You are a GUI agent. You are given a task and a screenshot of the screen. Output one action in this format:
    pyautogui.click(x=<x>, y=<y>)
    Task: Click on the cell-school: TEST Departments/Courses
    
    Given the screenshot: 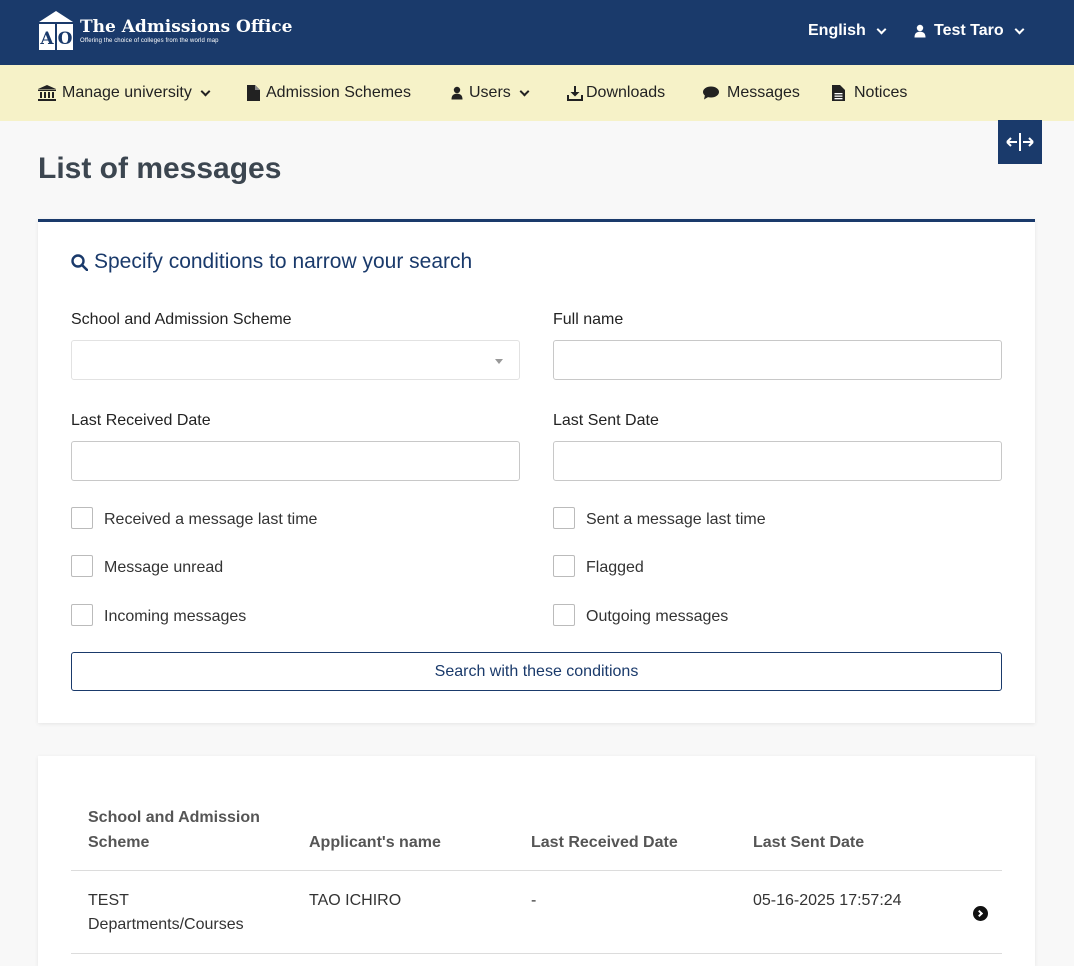 What is the action you would take?
    pyautogui.click(x=166, y=912)
    